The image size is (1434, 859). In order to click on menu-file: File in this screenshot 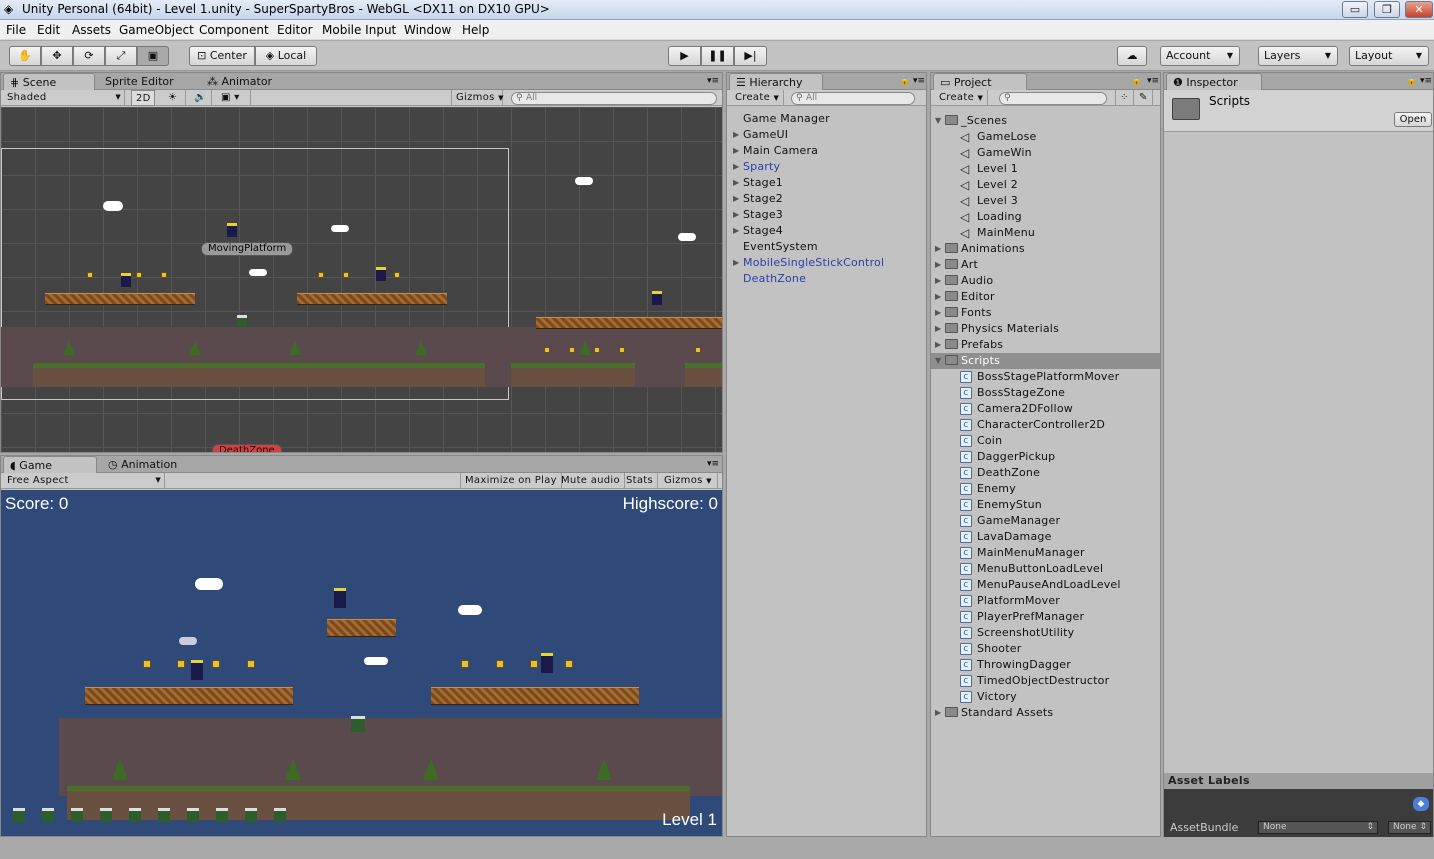, I will do `click(16, 30)`.